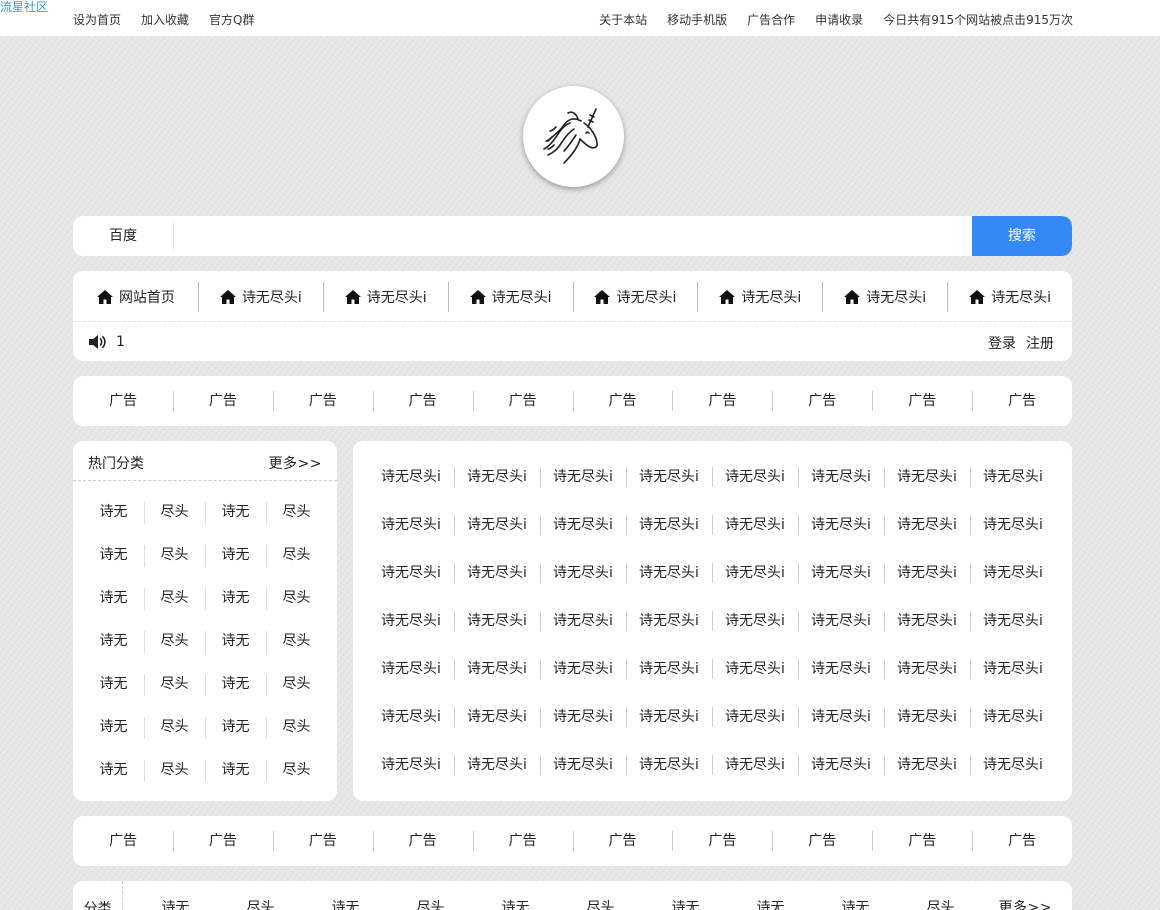 This screenshot has height=910, width=1160. Describe the element at coordinates (97, 19) in the screenshot. I see `set-homepage-link: 设为首页` at that location.